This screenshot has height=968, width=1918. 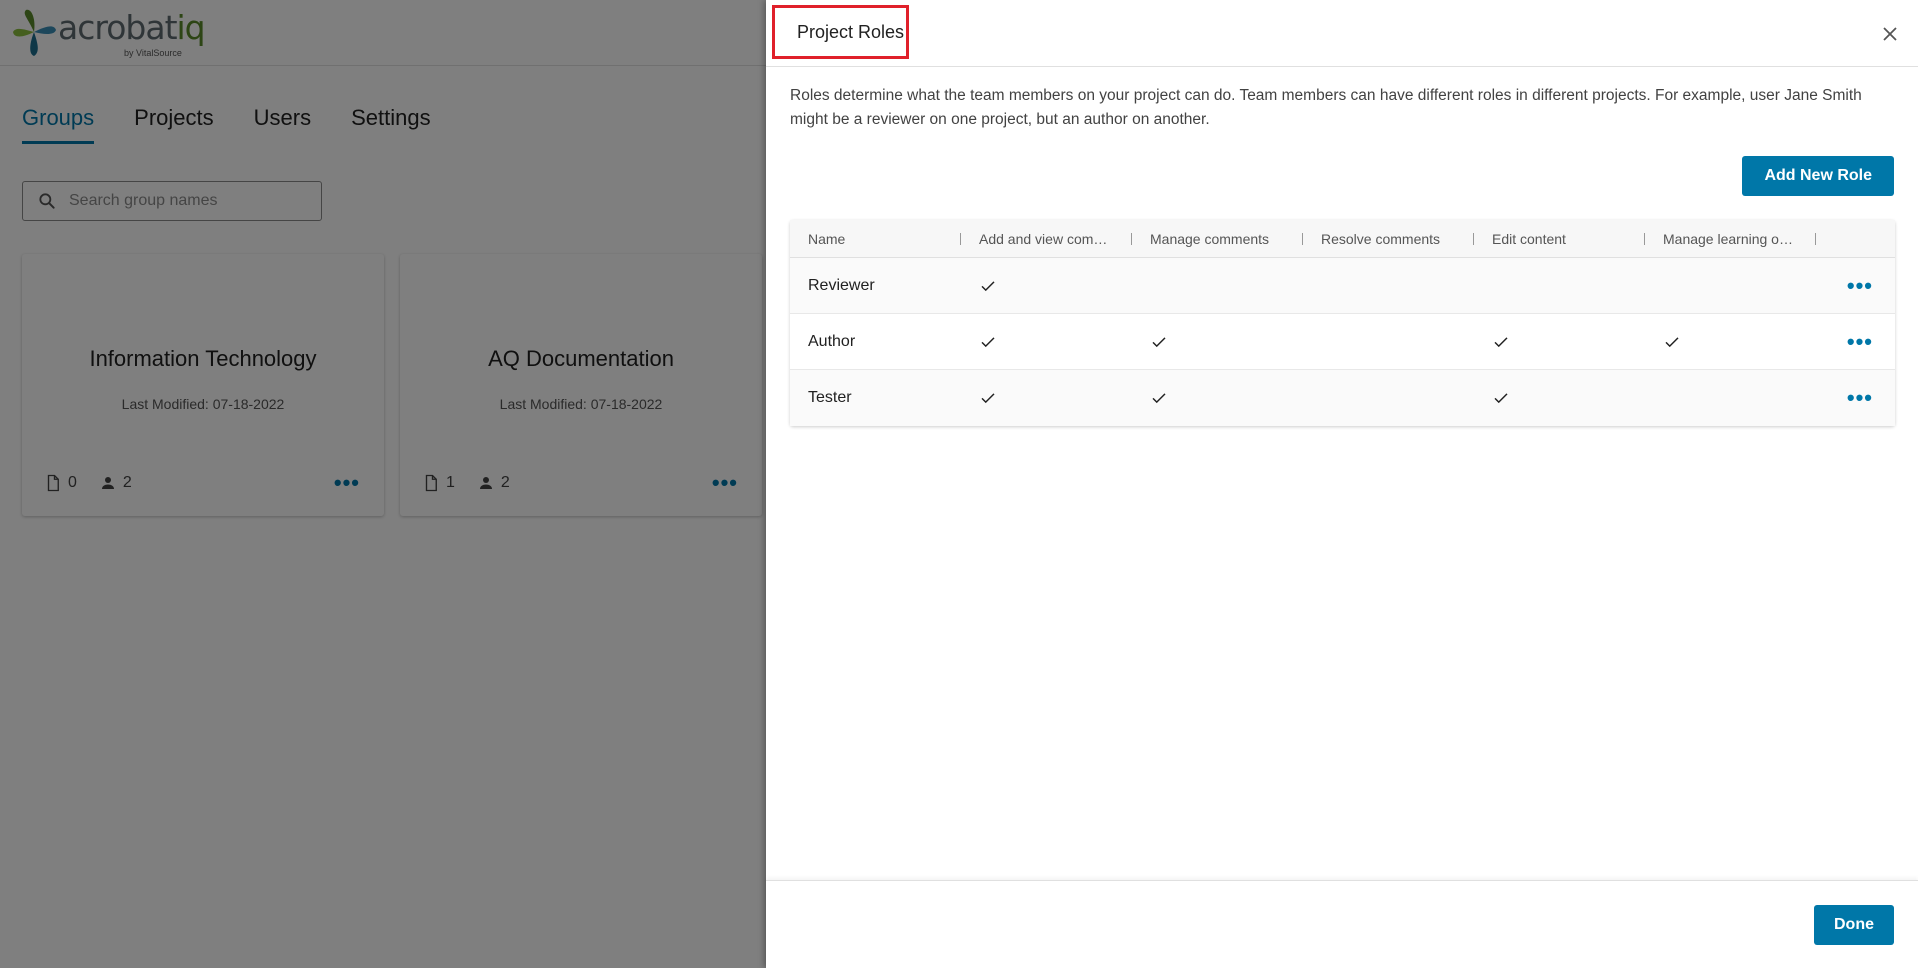 I want to click on table-body: Reviewer ••• Author ••• Tester •••, so click(x=1342, y=342).